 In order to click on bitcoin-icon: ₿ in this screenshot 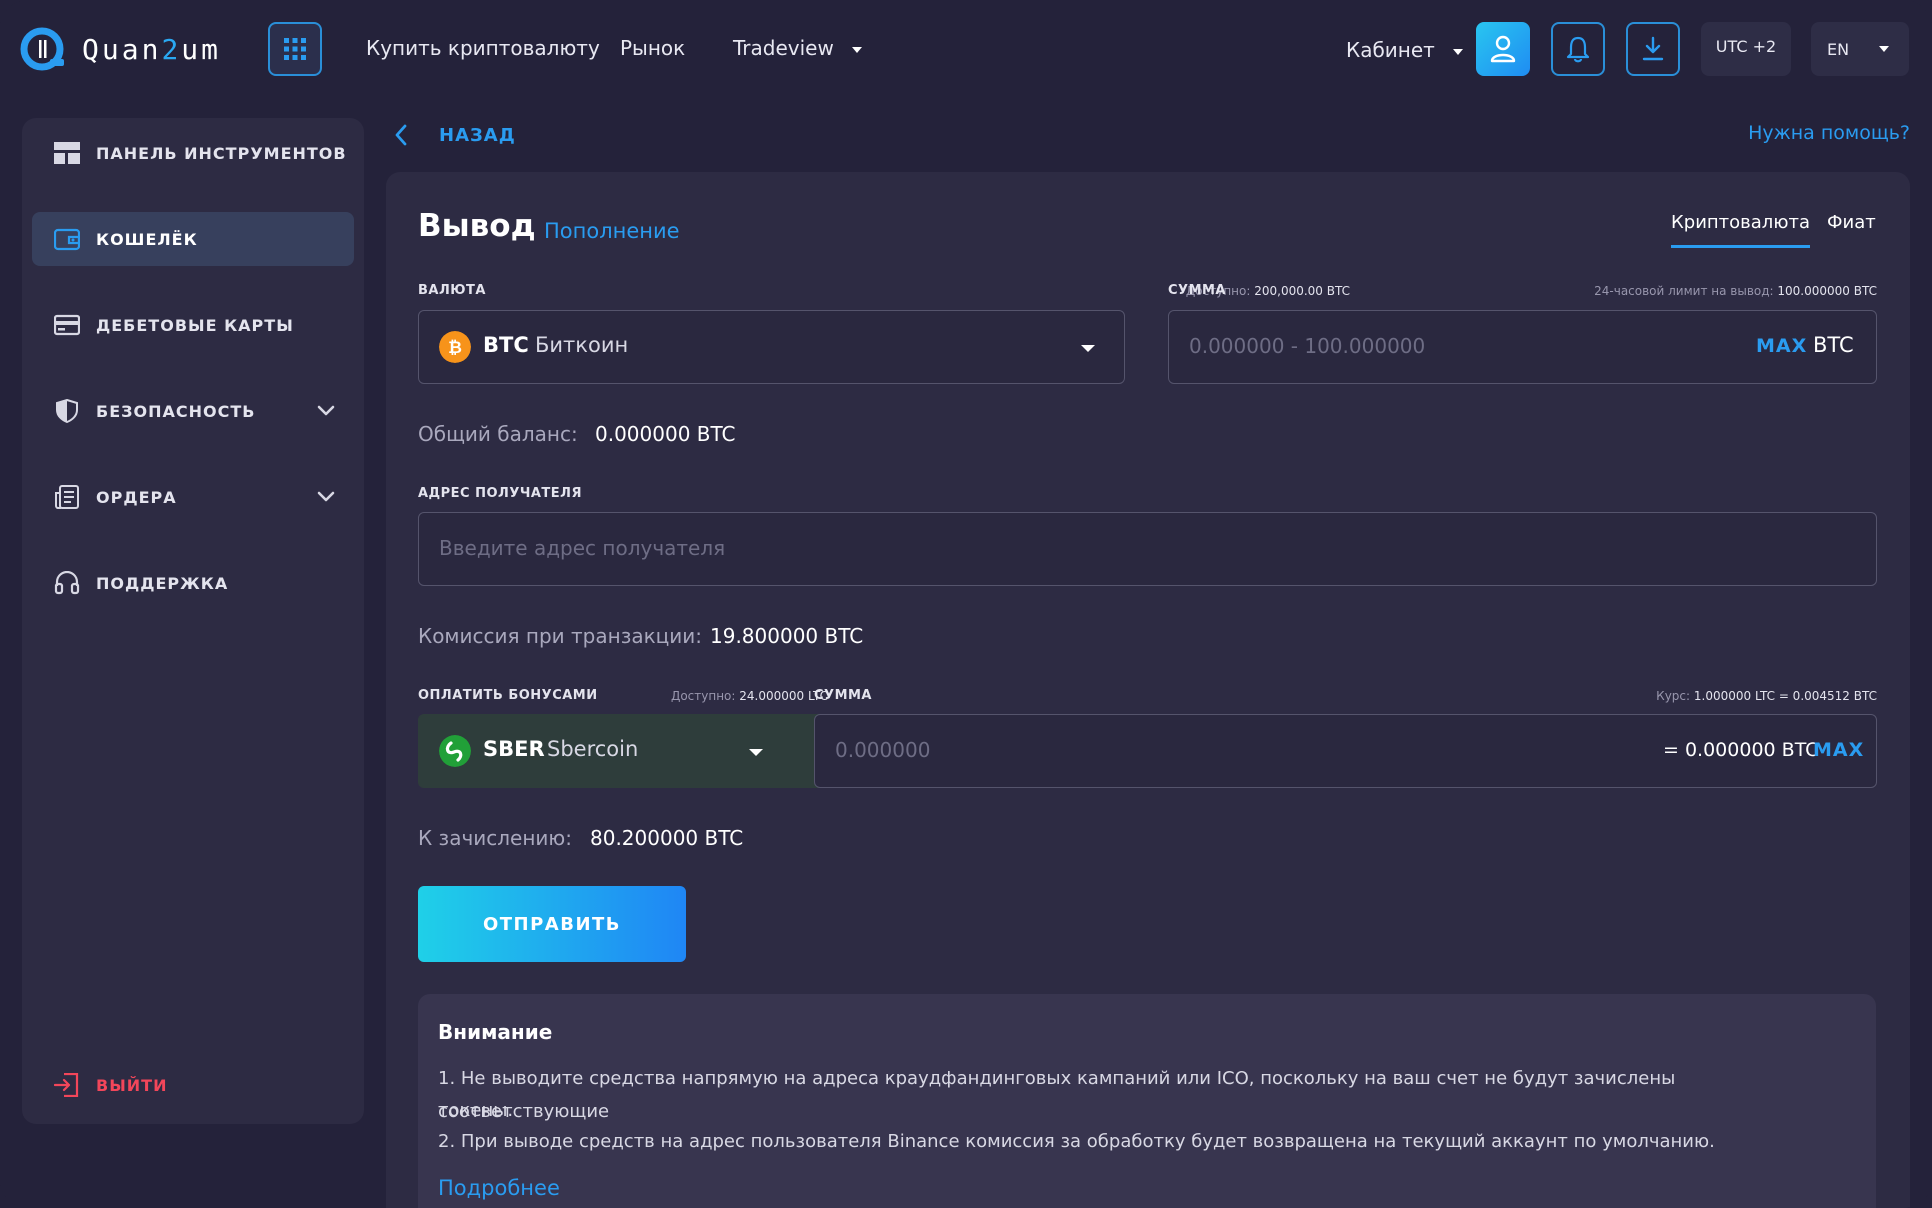, I will do `click(455, 347)`.